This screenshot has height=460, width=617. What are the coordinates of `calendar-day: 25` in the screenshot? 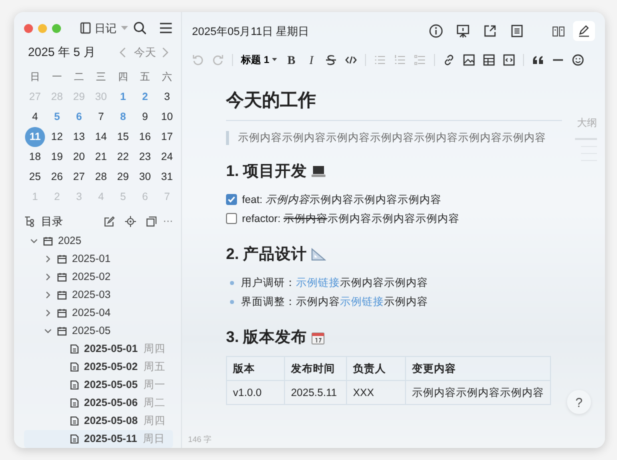 It's located at (35, 176).